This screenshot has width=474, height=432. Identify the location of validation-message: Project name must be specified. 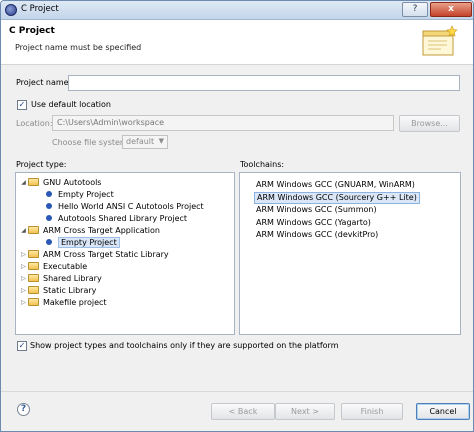
(78, 47).